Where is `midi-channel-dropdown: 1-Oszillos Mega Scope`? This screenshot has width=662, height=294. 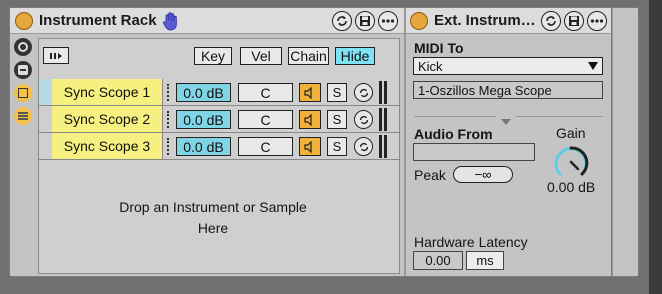
midi-channel-dropdown: 1-Oszillos Mega Scope is located at coordinates (508, 90).